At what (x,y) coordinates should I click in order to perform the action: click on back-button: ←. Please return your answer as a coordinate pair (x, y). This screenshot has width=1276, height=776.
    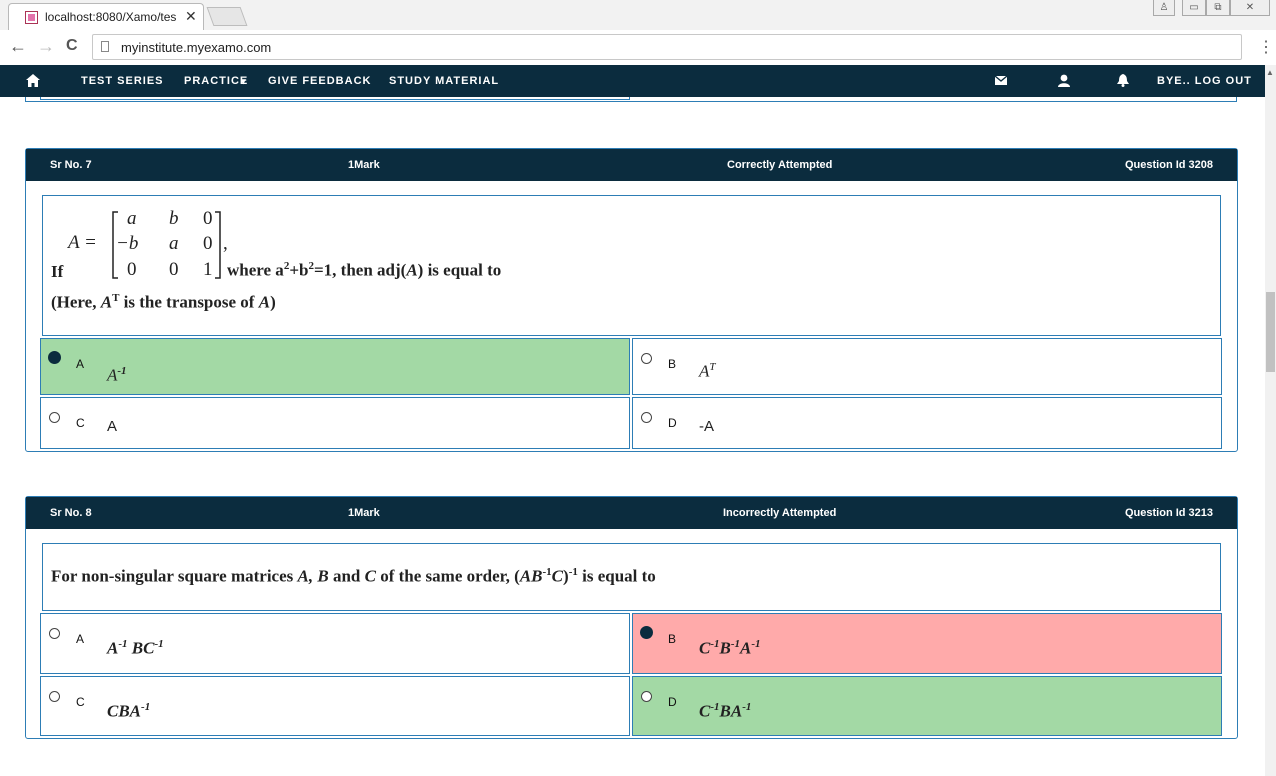
    Looking at the image, I should click on (18, 46).